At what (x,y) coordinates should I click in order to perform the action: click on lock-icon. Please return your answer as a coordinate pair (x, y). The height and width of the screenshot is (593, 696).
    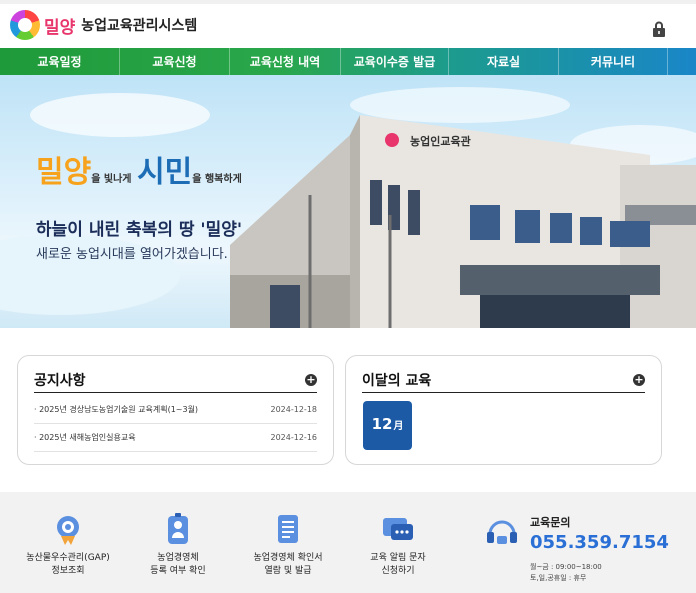
    Looking at the image, I should click on (659, 29).